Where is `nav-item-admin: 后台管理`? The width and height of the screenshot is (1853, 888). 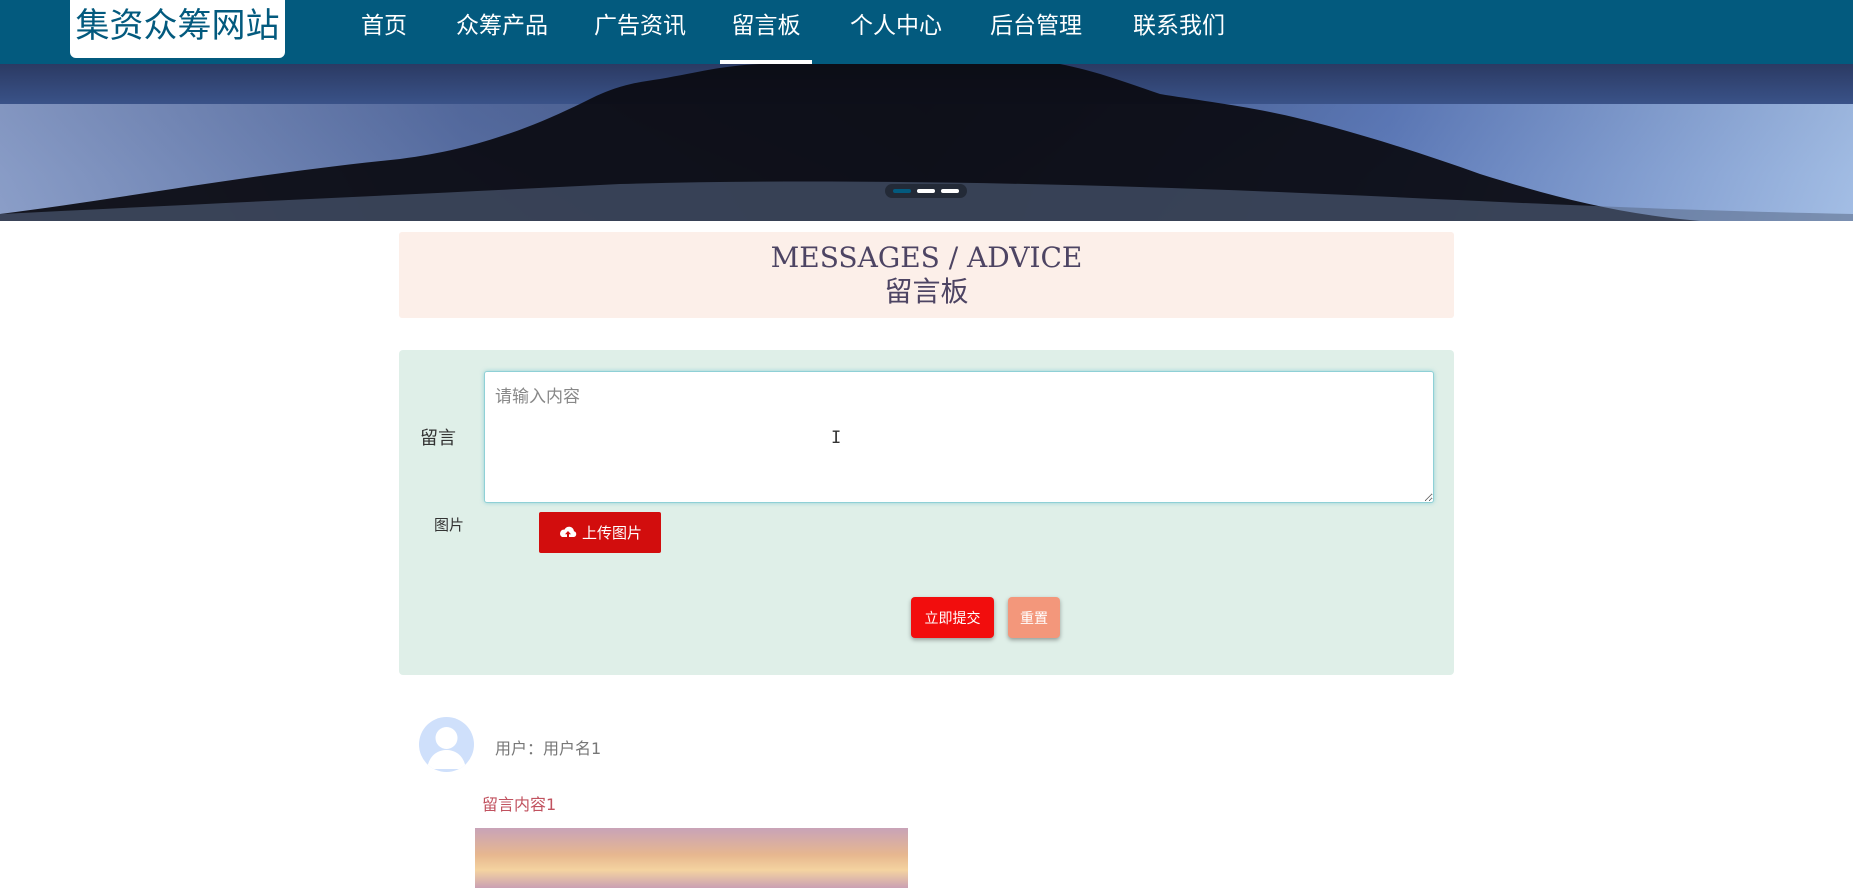 nav-item-admin: 后台管理 is located at coordinates (1036, 32).